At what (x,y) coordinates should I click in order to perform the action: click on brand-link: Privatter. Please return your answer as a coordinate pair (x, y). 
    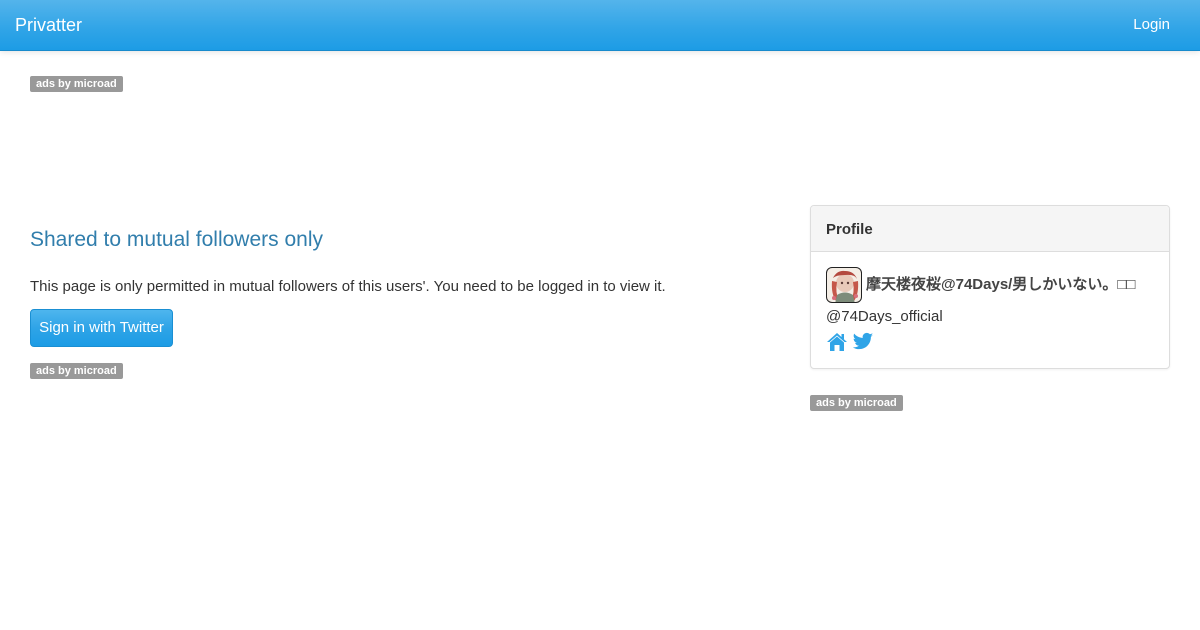
    Looking at the image, I should click on (48, 25).